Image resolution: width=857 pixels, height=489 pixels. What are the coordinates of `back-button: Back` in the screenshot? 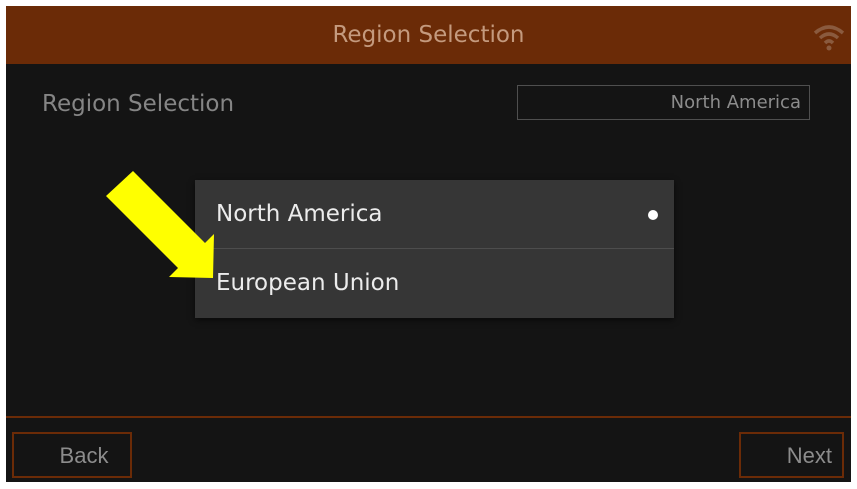 It's located at (72, 455).